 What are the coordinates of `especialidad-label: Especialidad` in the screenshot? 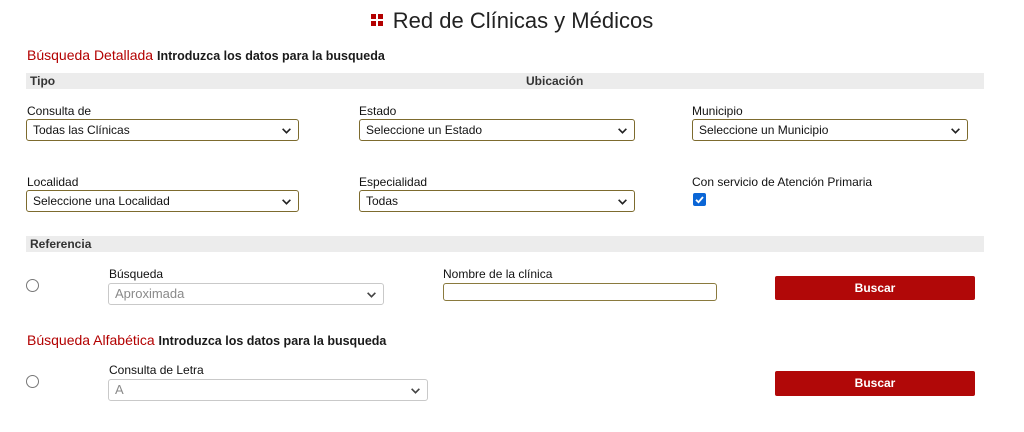 It's located at (393, 182).